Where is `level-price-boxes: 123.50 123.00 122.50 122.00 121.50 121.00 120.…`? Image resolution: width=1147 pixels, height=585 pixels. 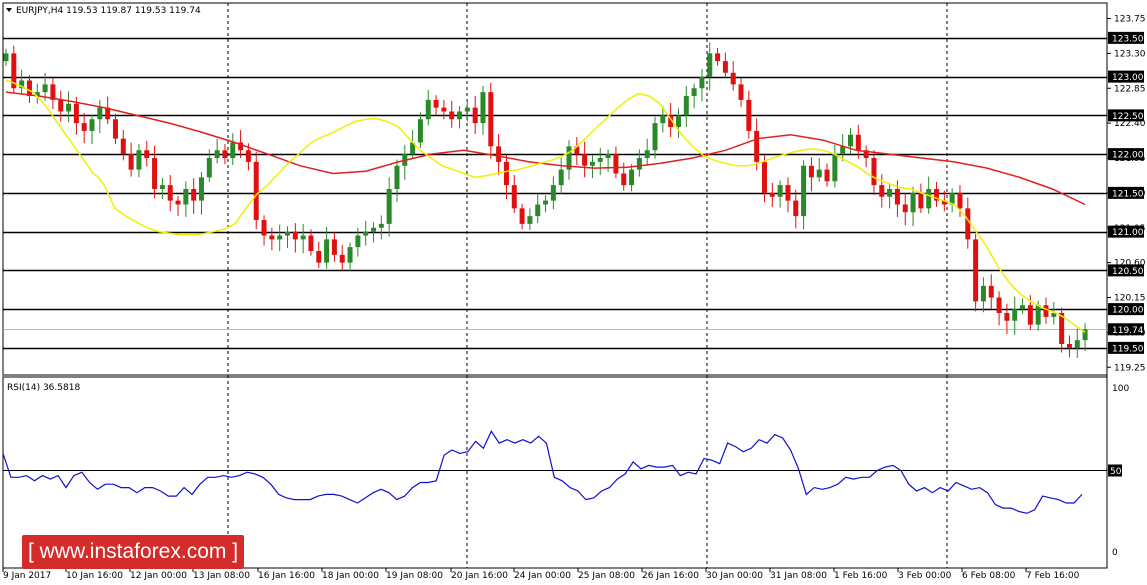 level-price-boxes: 123.50 123.00 122.50 122.00 121.50 121.00 120.… is located at coordinates (1126, 192).